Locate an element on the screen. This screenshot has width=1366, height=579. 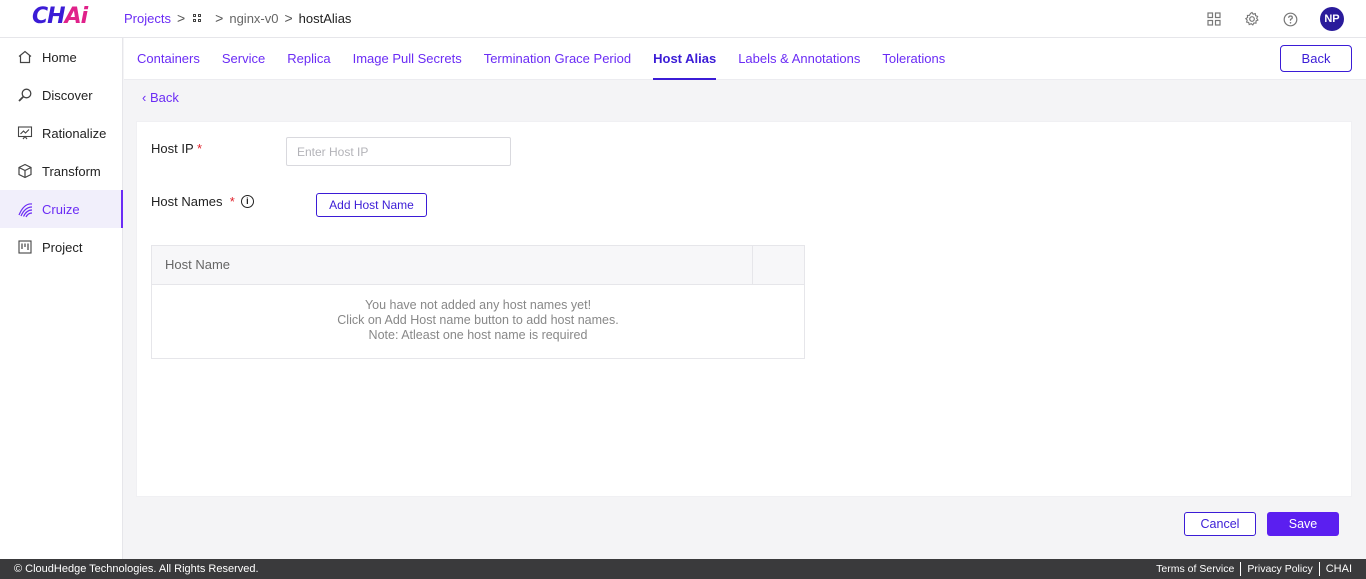
footer-links: Terms of Service Privacy Policy CHAI is located at coordinates (1251, 569).